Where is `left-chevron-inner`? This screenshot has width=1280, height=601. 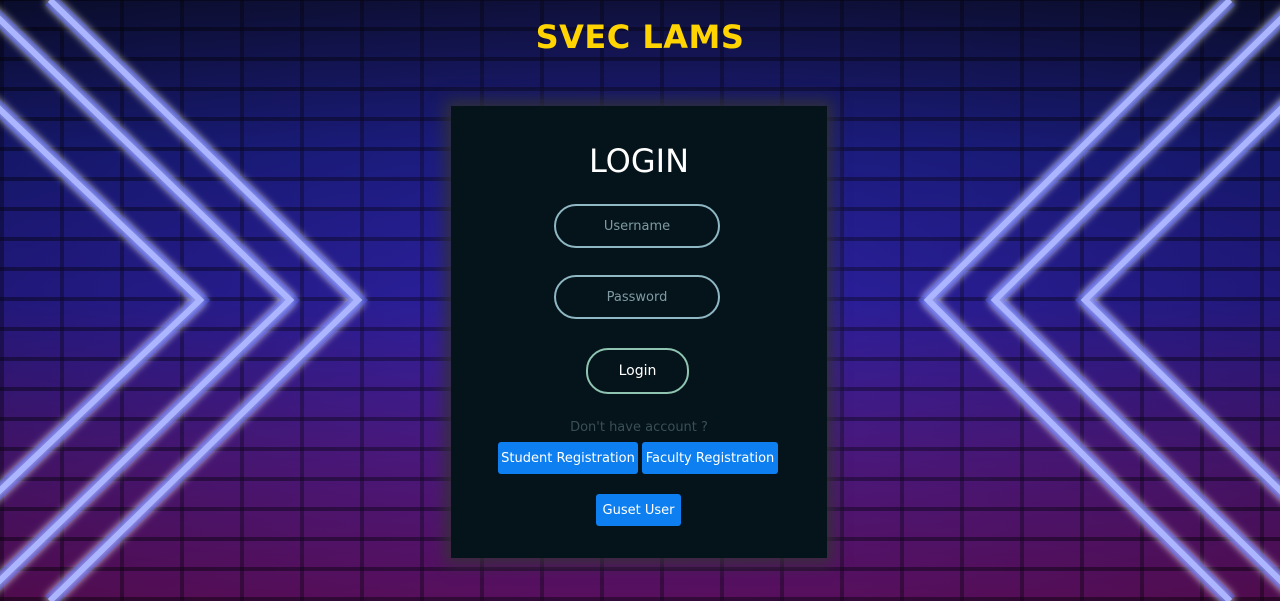 left-chevron-inner is located at coordinates (102, 300).